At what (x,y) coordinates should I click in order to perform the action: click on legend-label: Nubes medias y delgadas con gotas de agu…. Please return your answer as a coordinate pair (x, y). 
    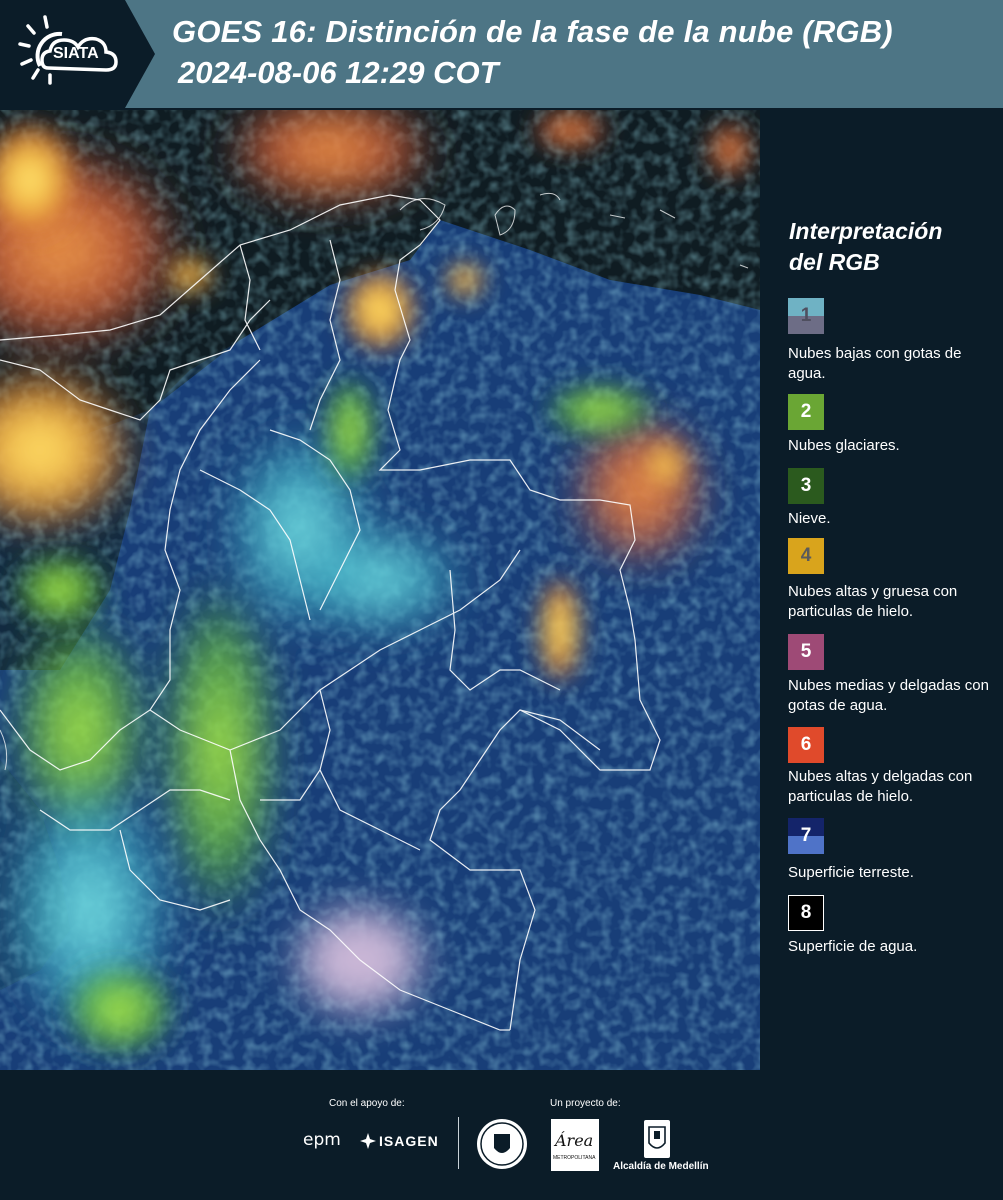
    Looking at the image, I should click on (888, 695).